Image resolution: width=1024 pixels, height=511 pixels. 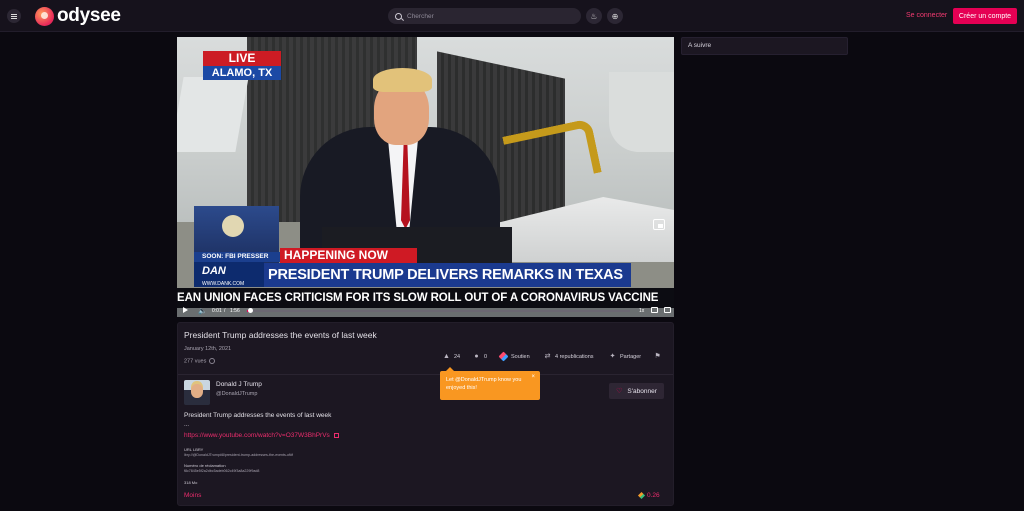 I want to click on time-current: 0:01, so click(x=217, y=311).